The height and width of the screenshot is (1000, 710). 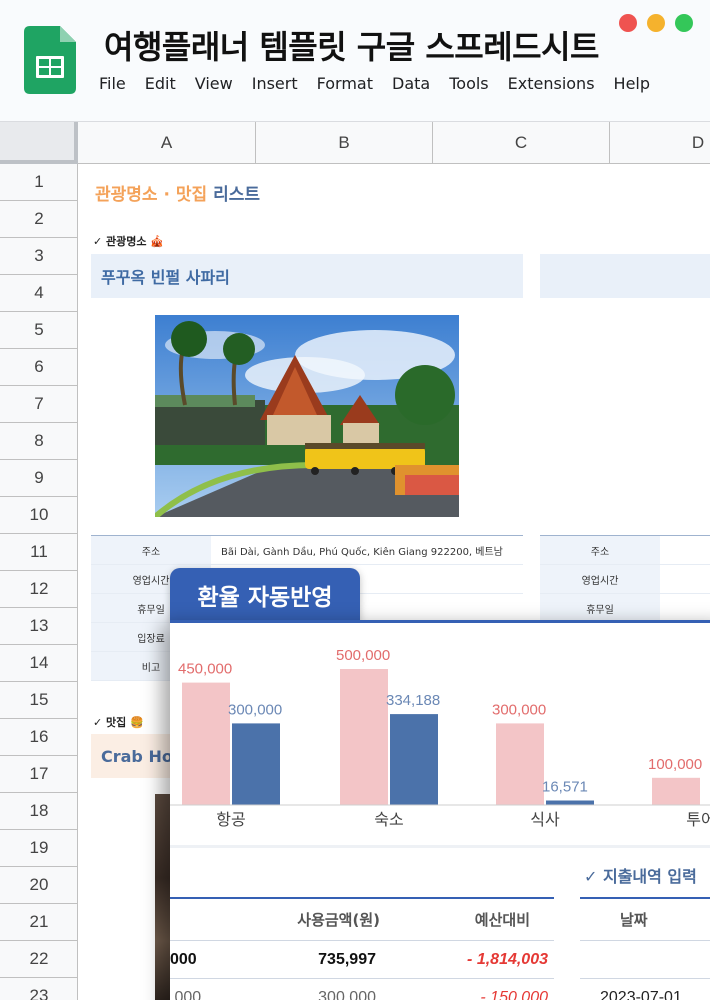 What do you see at coordinates (39, 848) in the screenshot?
I see `row-header-19: 19` at bounding box center [39, 848].